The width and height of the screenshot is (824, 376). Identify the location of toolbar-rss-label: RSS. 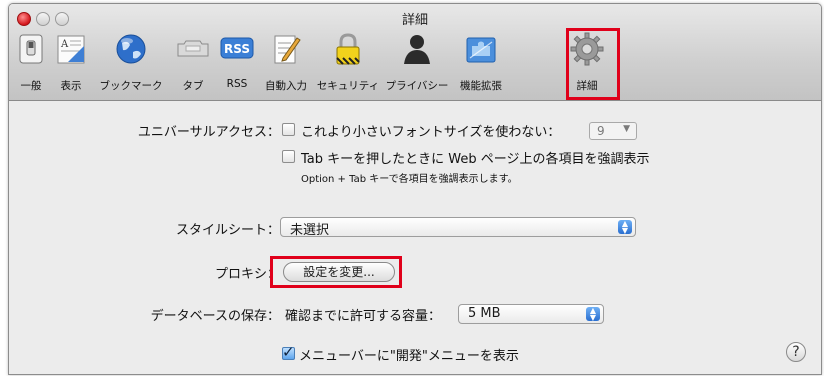
(237, 84).